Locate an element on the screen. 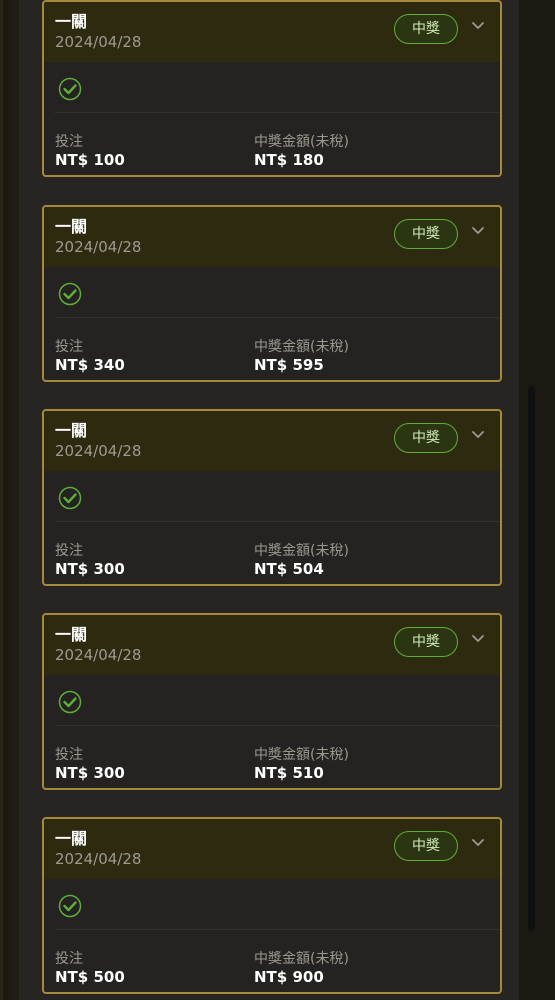  win-amount: NT$ 180 is located at coordinates (289, 160).